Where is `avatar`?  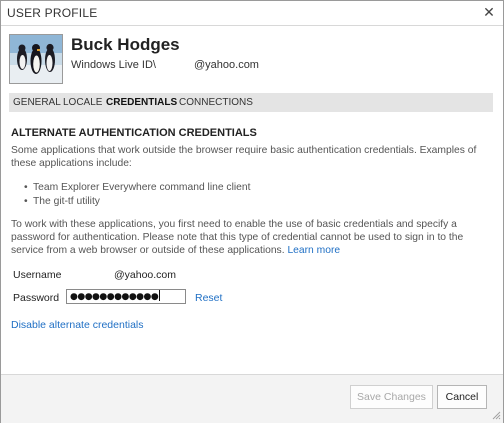 avatar is located at coordinates (36, 59).